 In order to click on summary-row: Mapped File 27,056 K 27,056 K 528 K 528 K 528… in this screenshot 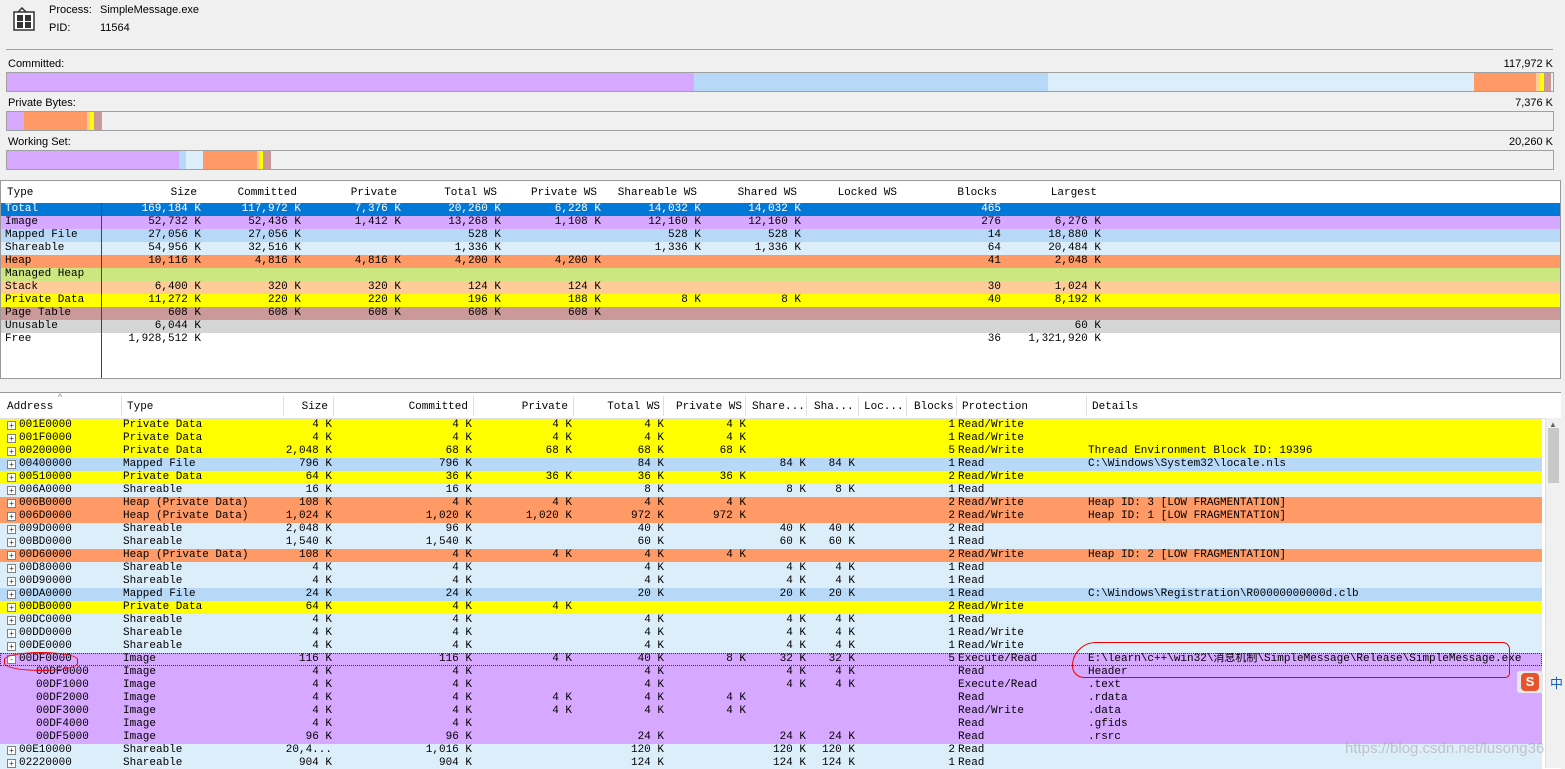, I will do `click(780, 235)`.